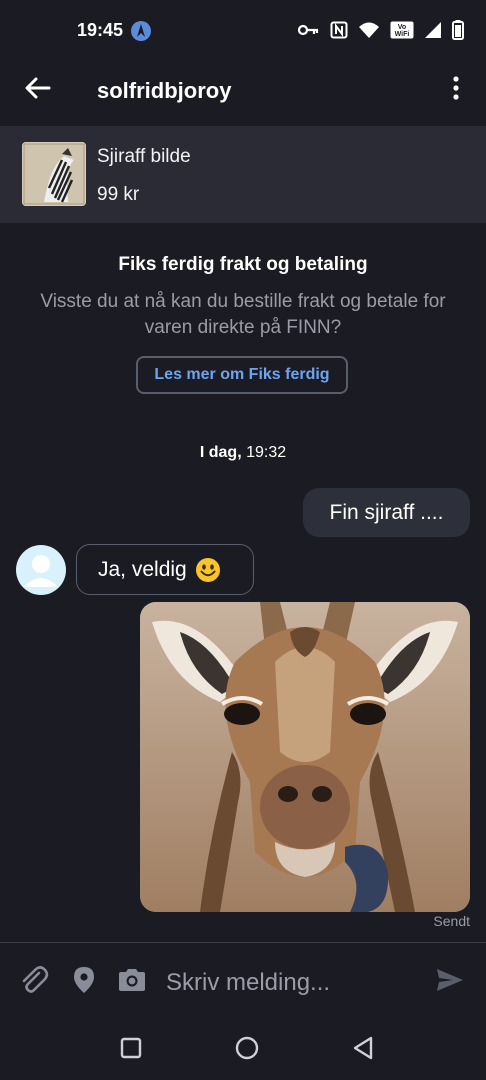 This screenshot has width=486, height=1080. What do you see at coordinates (142, 569) in the screenshot?
I see `incoming-message-text: Ja, veldig` at bounding box center [142, 569].